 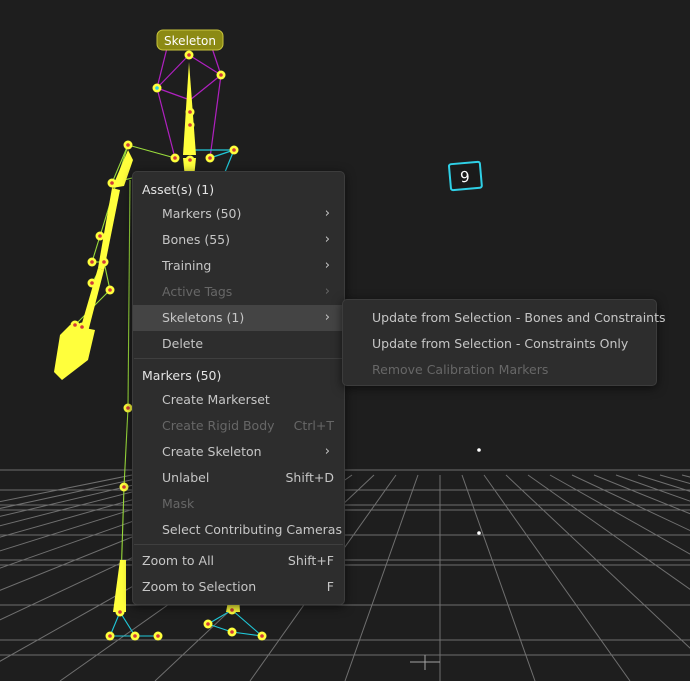 What do you see at coordinates (238, 344) in the screenshot?
I see `menu-item-delete: Delete` at bounding box center [238, 344].